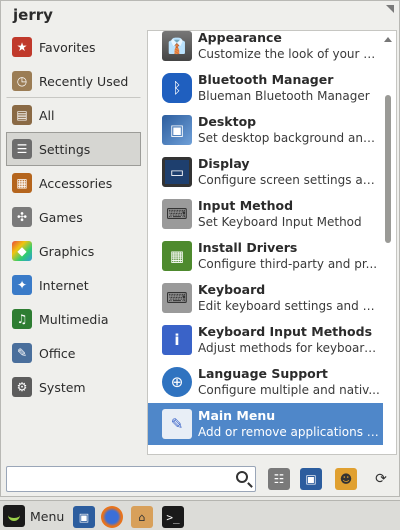 The image size is (400, 530). I want to click on category-graphics: ◆ Graphics, so click(73, 251).